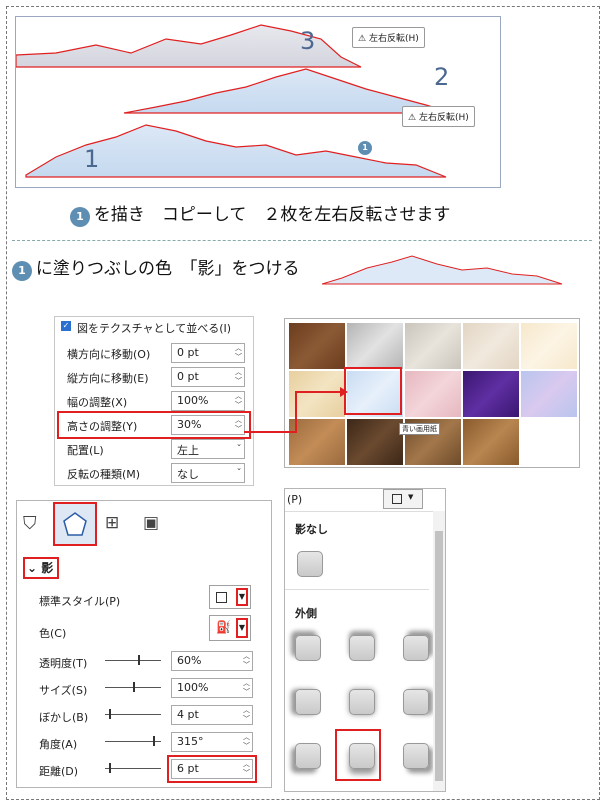 This screenshot has height=811, width=607. What do you see at coordinates (403, 499) in the screenshot?
I see `gallery-preset-dropdown: ▼` at bounding box center [403, 499].